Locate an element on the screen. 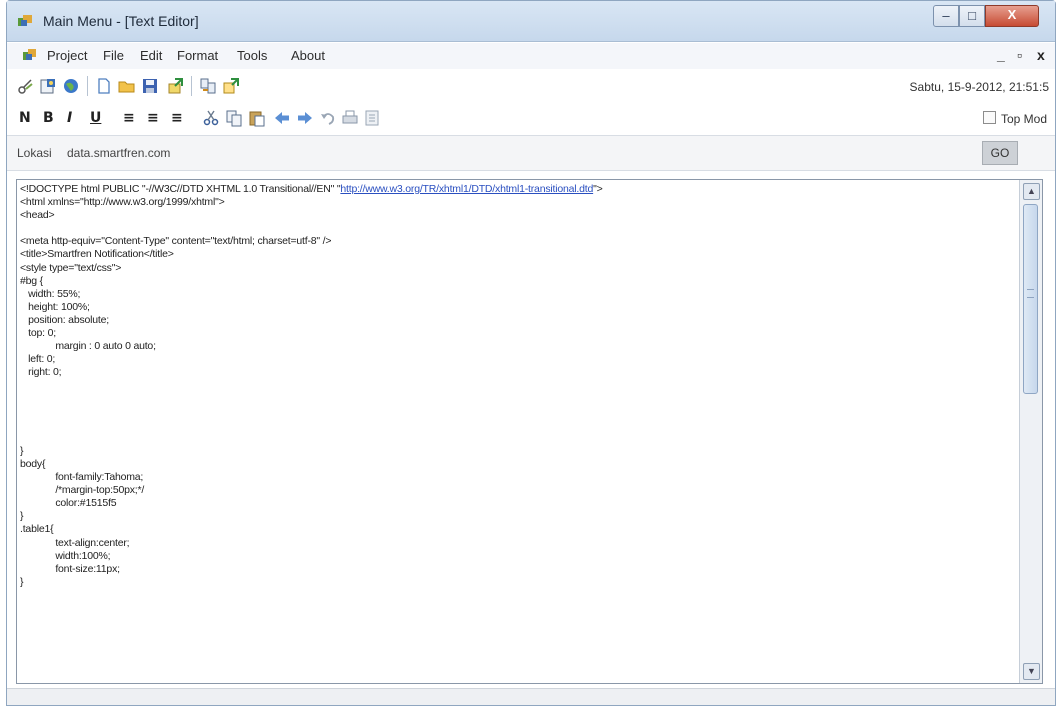  undo-icon is located at coordinates (328, 118).